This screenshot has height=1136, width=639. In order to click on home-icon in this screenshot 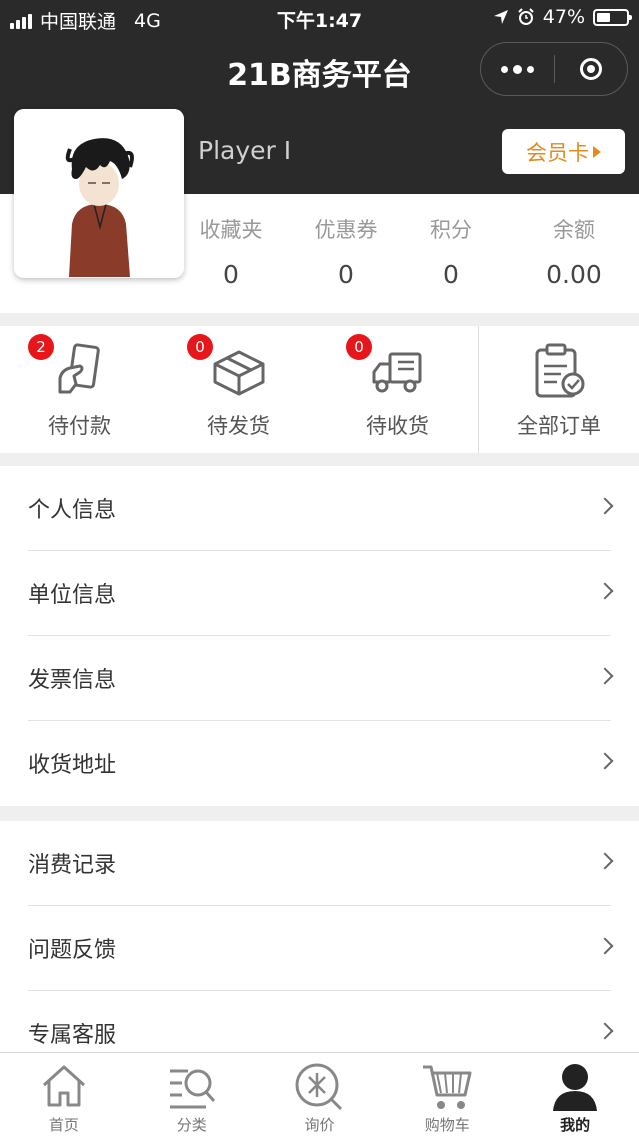, I will do `click(63, 1086)`.